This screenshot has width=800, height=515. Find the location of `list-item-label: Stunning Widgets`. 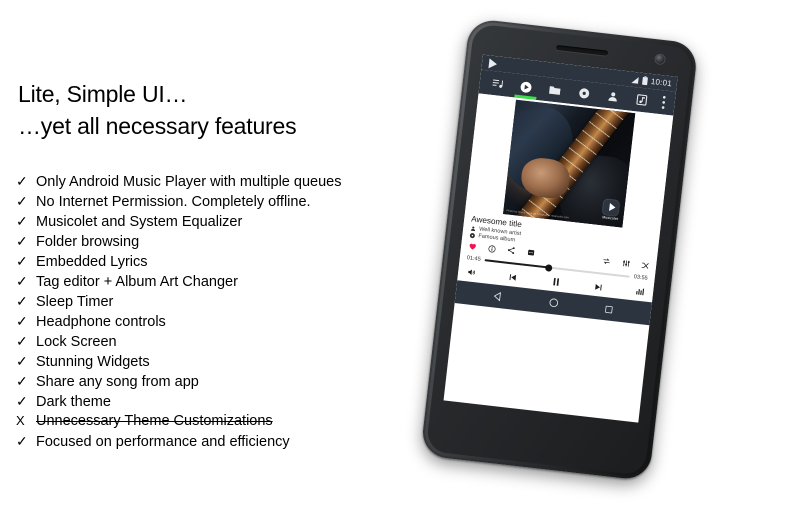

list-item-label: Stunning Widgets is located at coordinates (93, 362).